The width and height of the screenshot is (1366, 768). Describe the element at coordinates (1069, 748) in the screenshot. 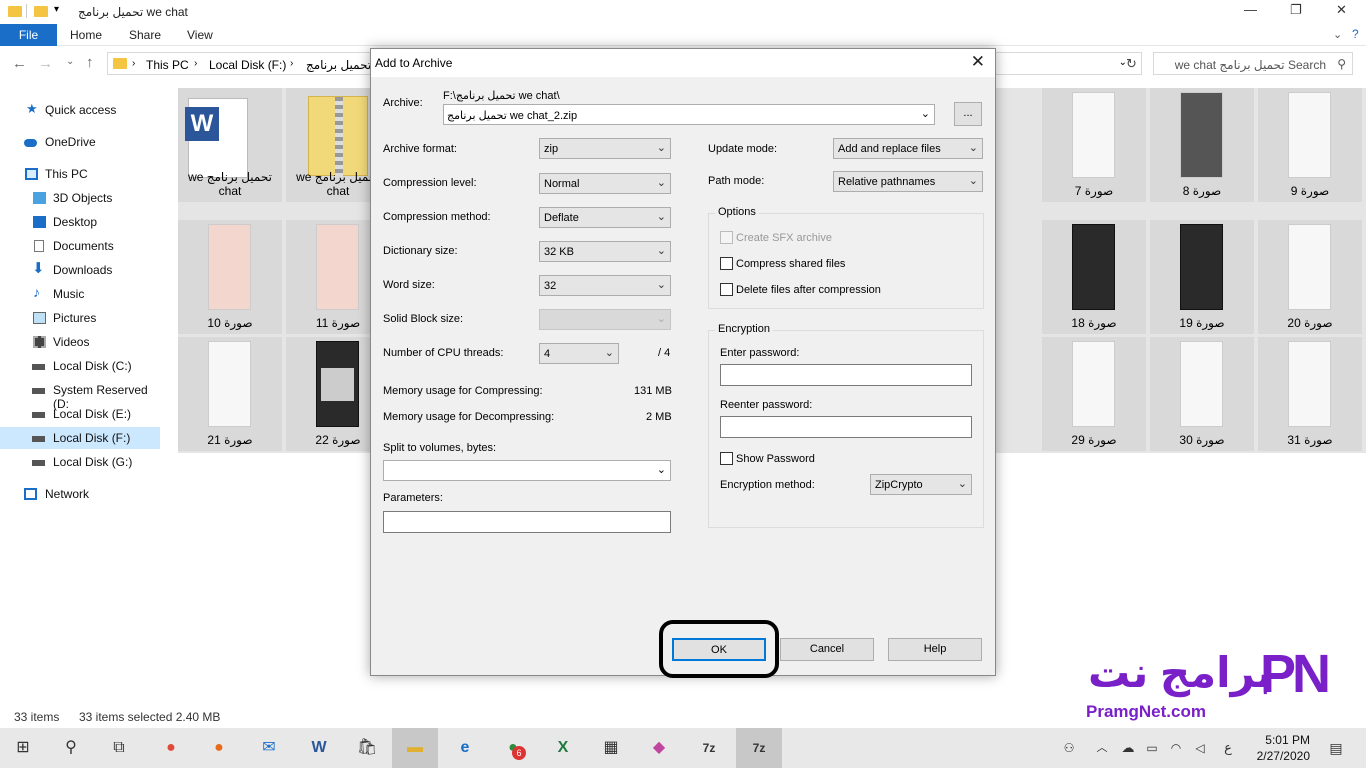

I see `people-icon: ⚇` at that location.